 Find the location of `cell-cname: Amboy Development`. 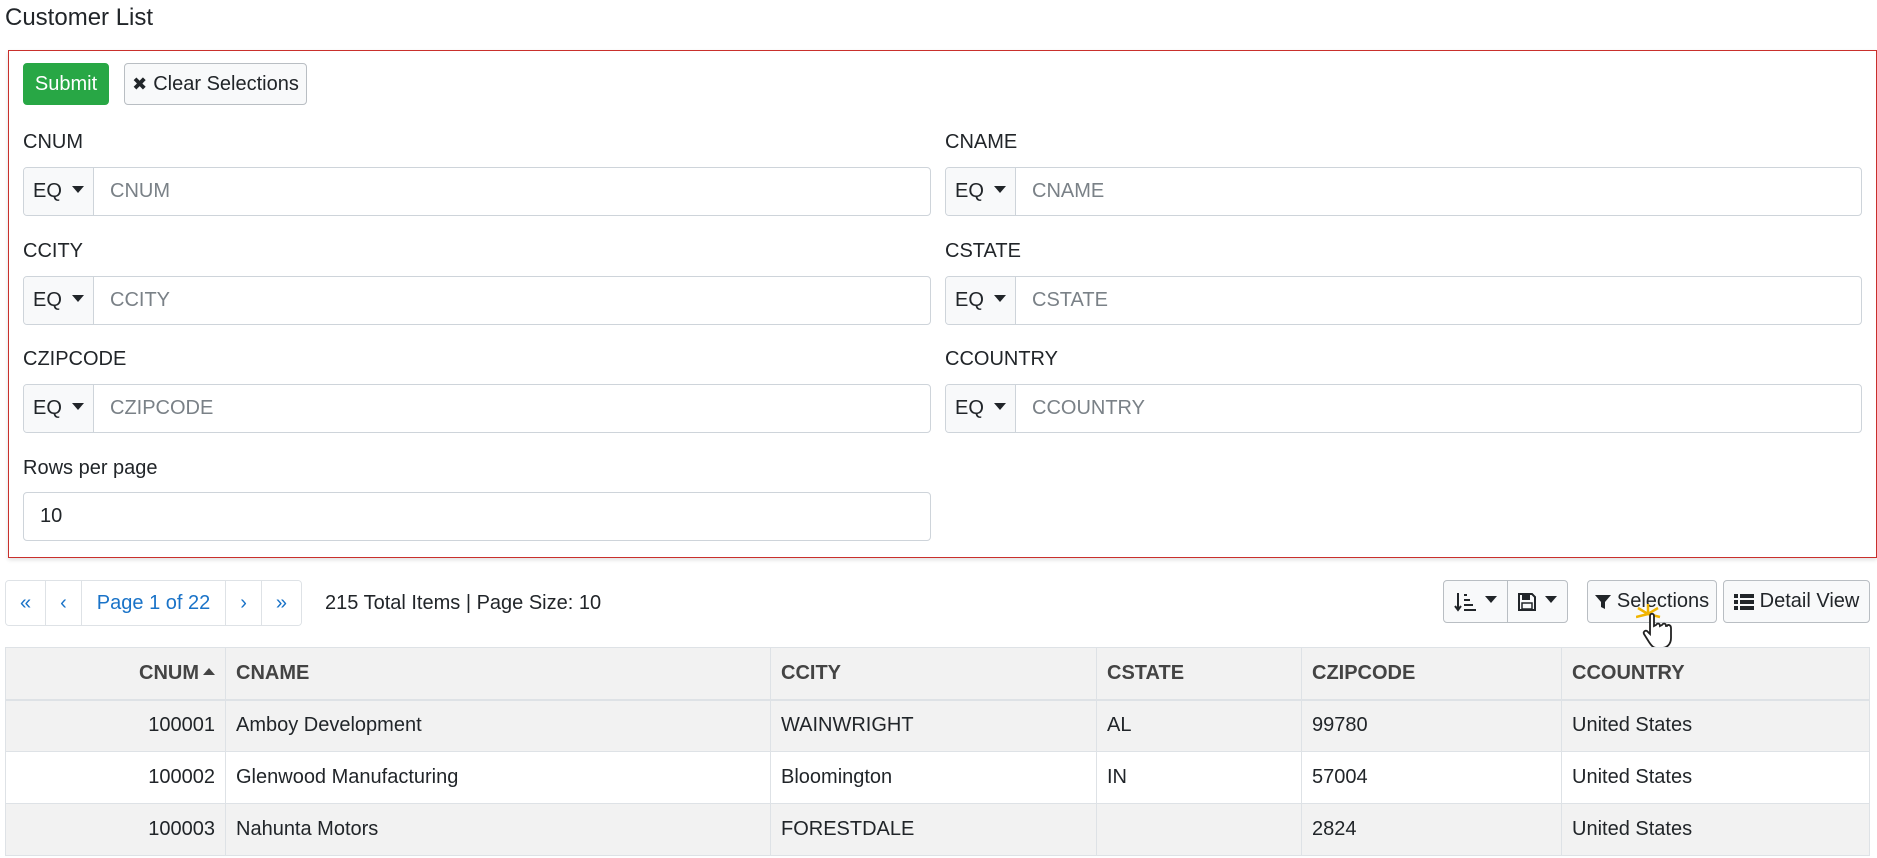

cell-cname: Amboy Development is located at coordinates (498, 725).